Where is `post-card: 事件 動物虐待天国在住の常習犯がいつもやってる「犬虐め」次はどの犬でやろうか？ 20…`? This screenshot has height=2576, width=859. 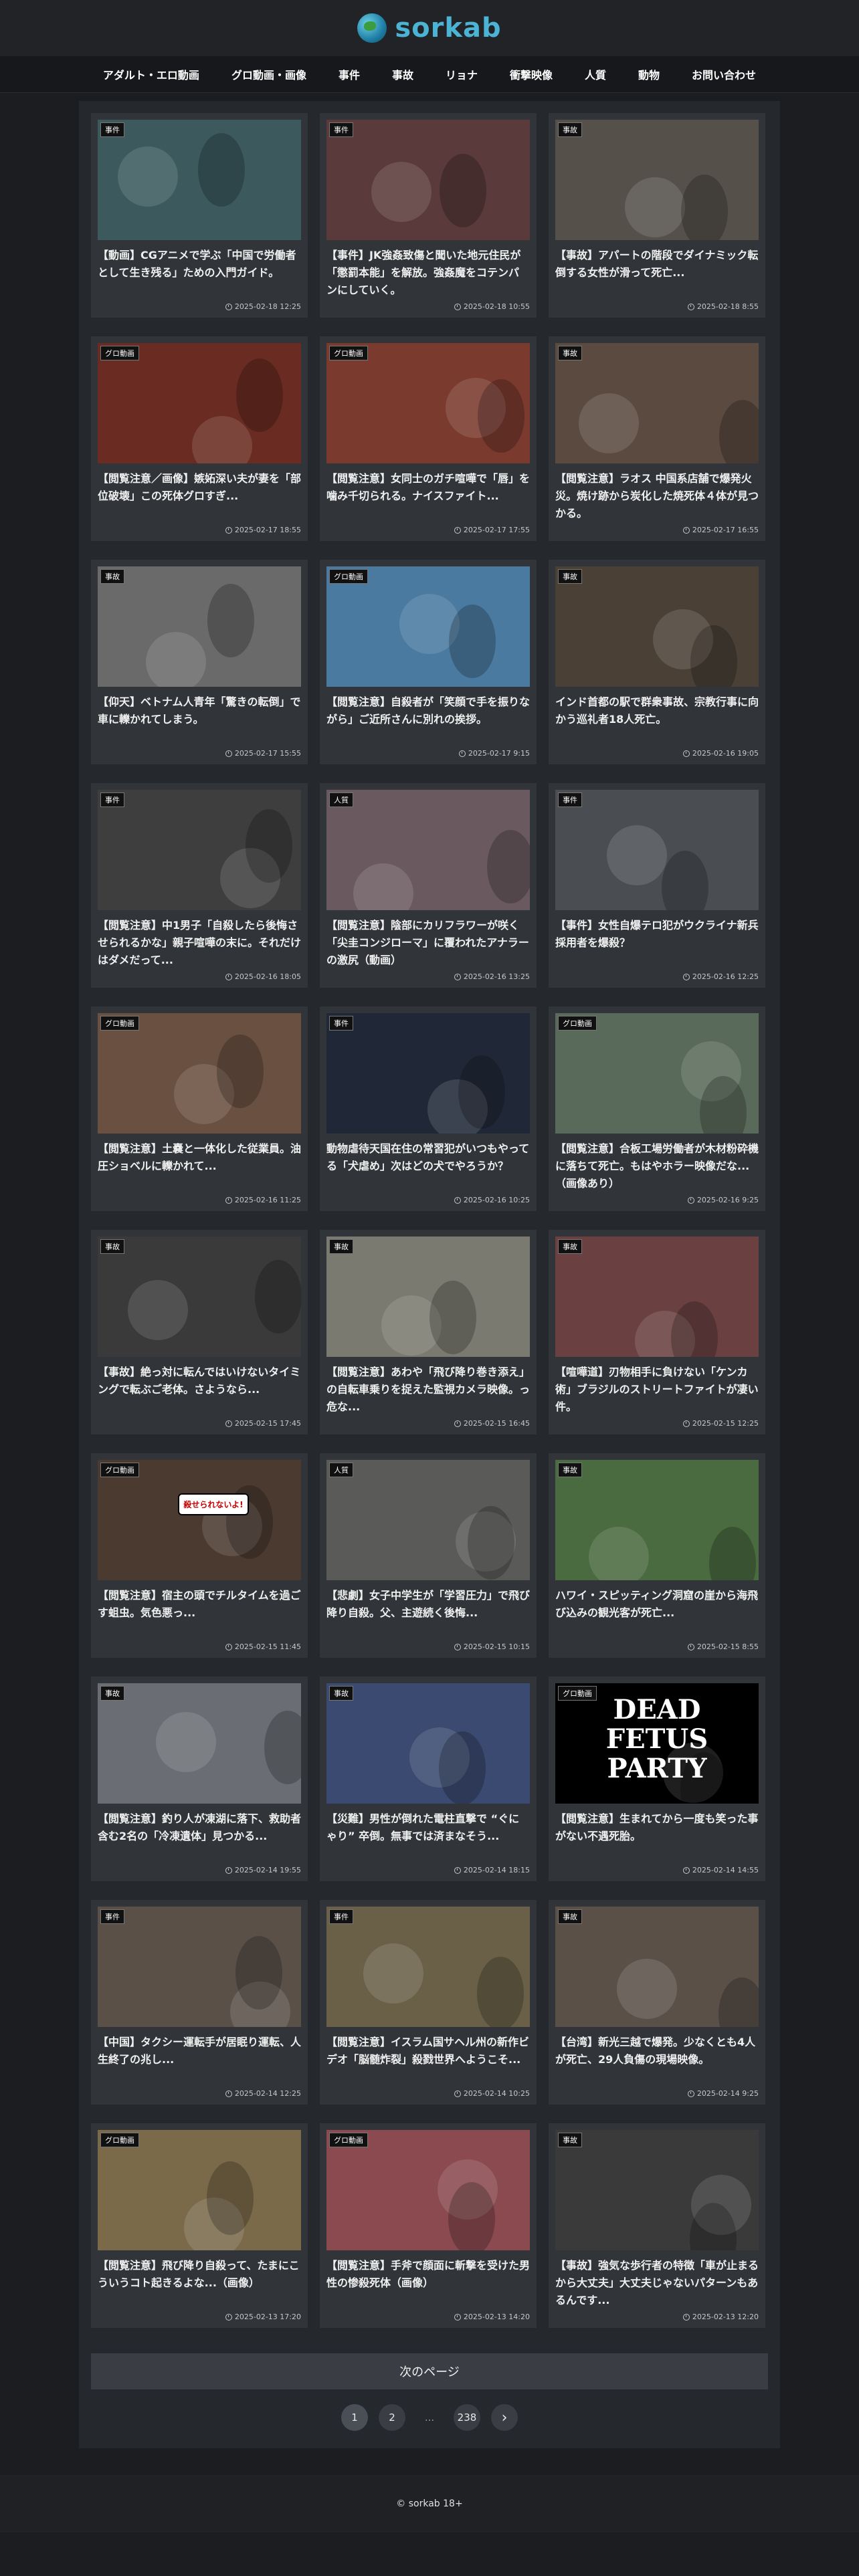
post-card: 事件 動物虐待天国在住の常習犯がいつもやってる「犬虐め」次はどの犬でやろうか？ 20… is located at coordinates (428, 1108).